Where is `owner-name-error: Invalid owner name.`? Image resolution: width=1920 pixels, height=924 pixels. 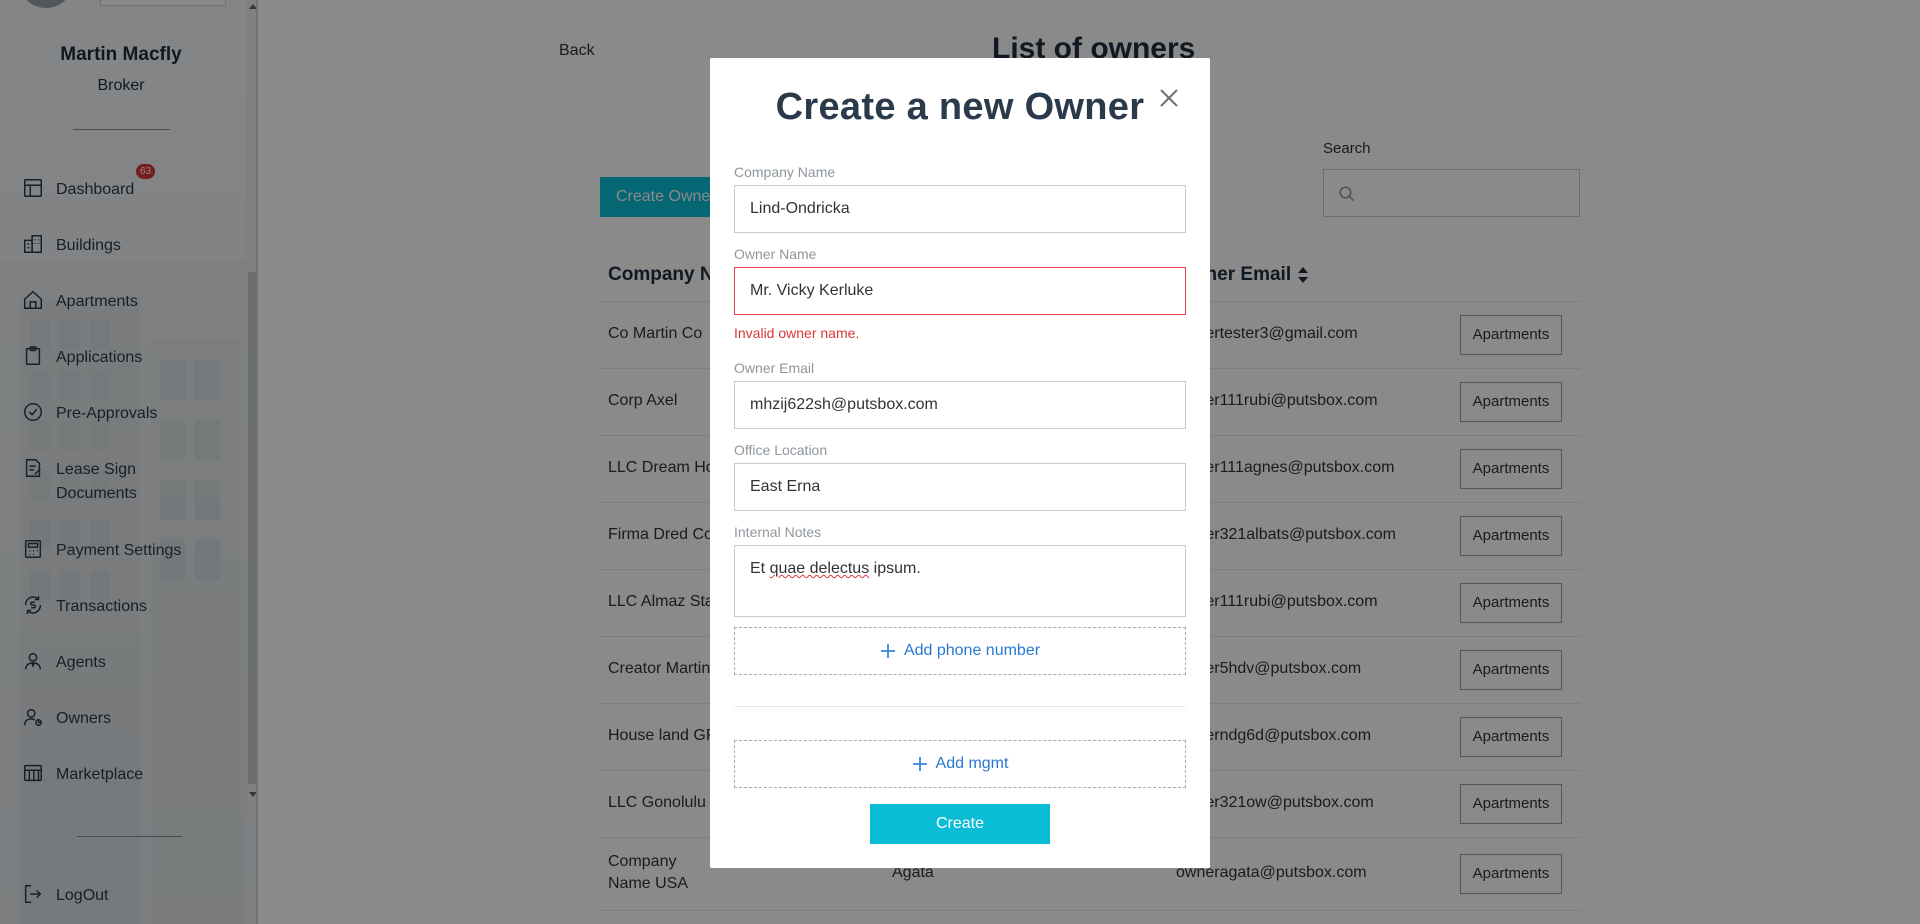
owner-name-error: Invalid owner name. is located at coordinates (797, 333).